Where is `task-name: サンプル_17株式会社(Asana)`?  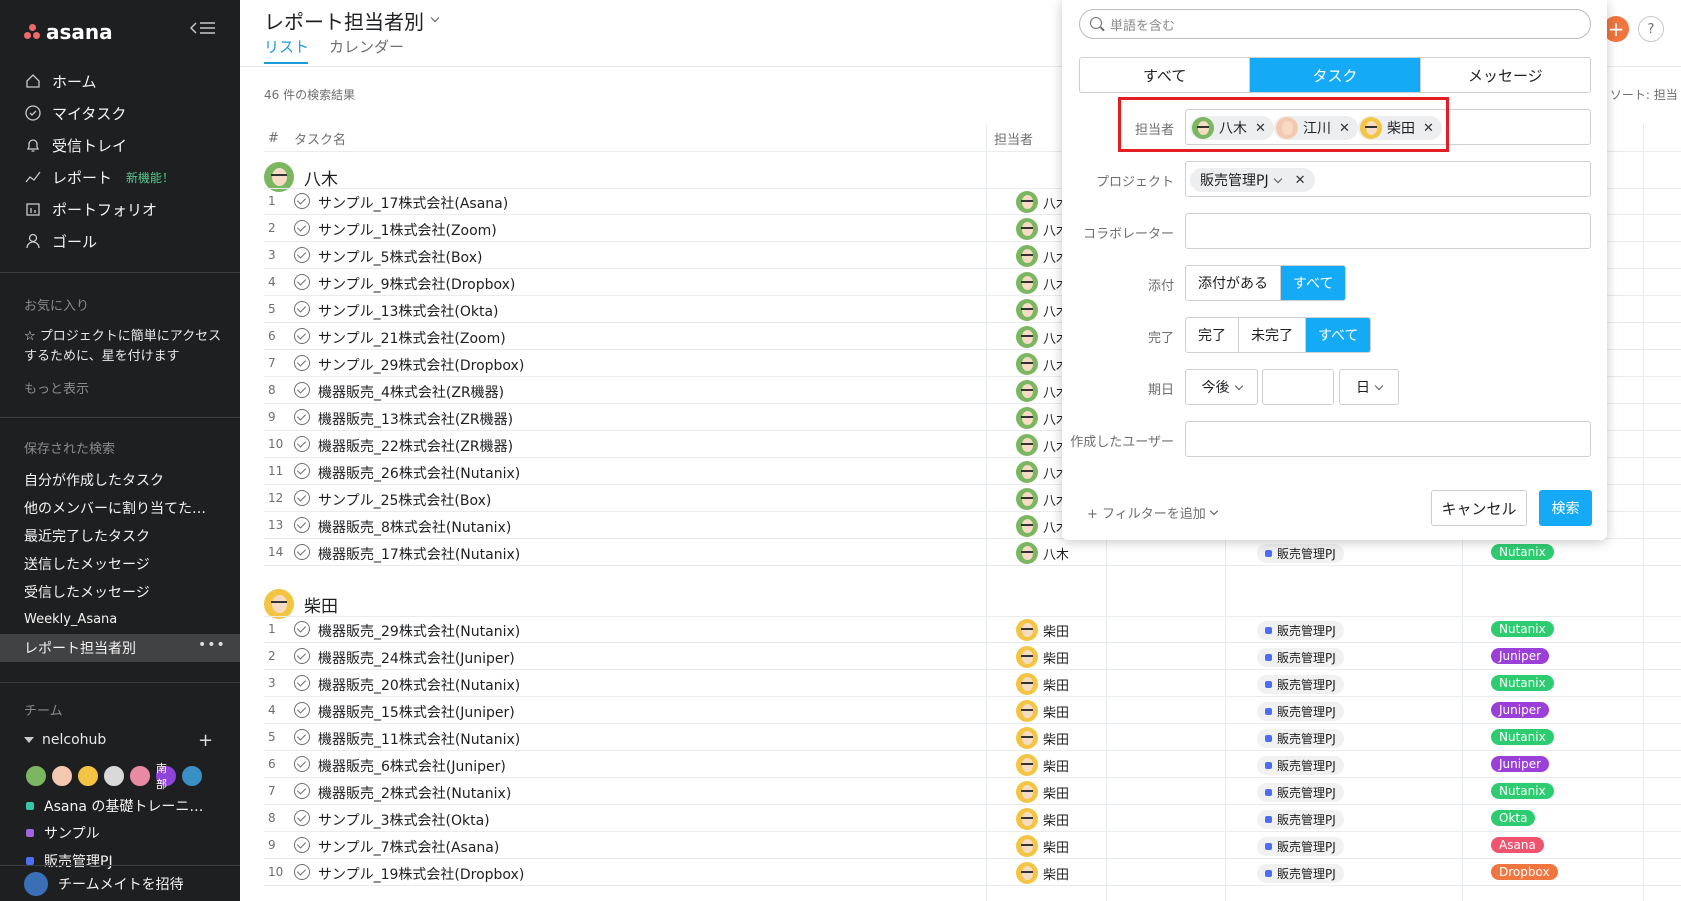
task-name: サンプル_17株式会社(Asana) is located at coordinates (413, 203).